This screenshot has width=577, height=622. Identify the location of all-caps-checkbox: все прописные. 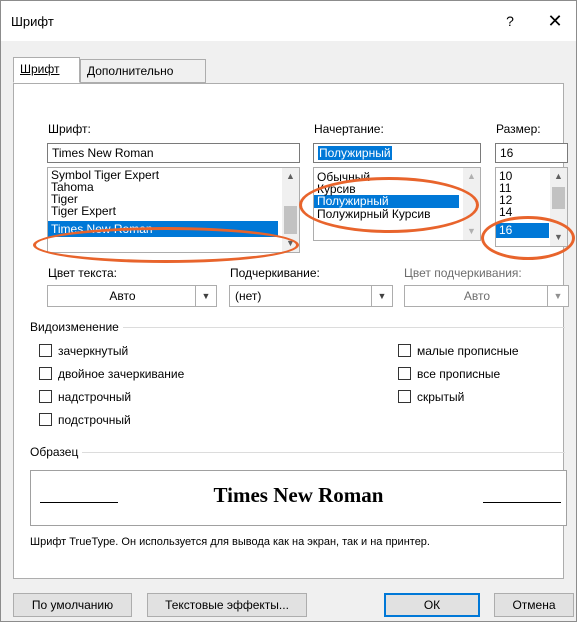
(483, 374).